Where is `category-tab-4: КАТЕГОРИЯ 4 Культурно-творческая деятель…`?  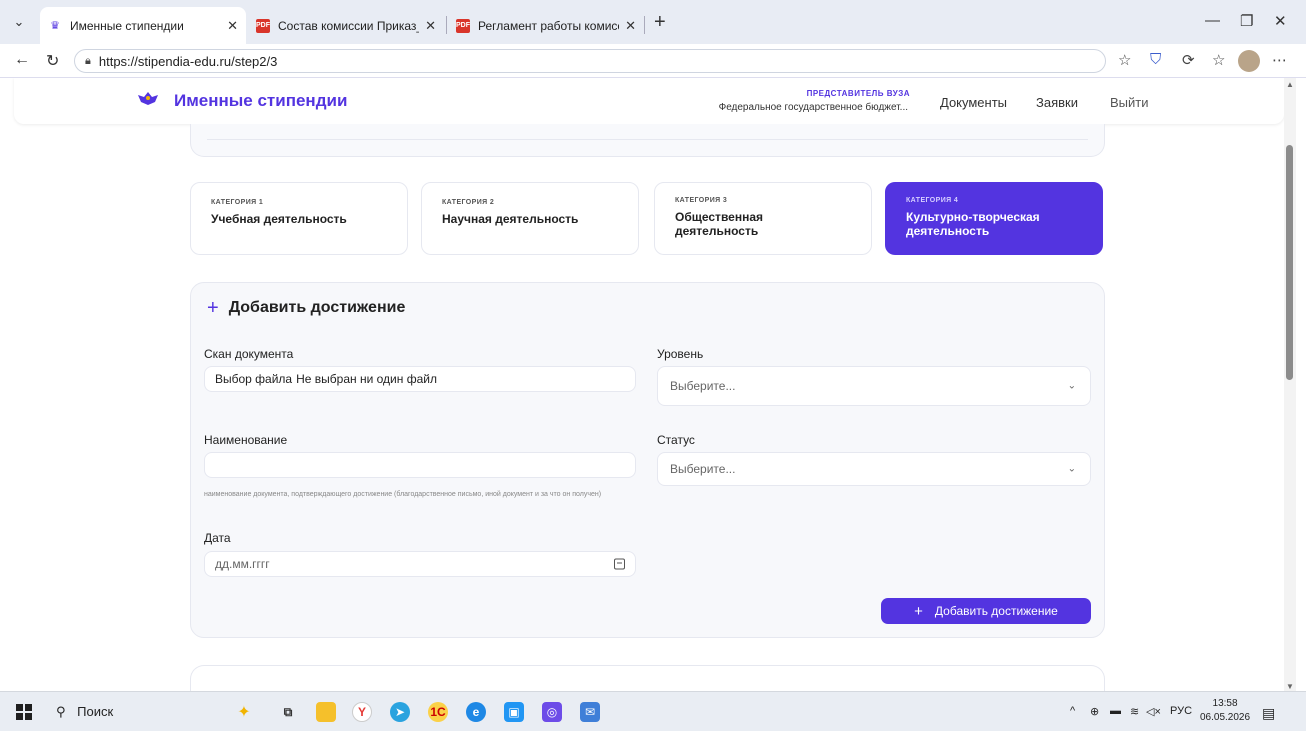
category-tab-4: КАТЕГОРИЯ 4 Культурно-творческая деятель… is located at coordinates (994, 218).